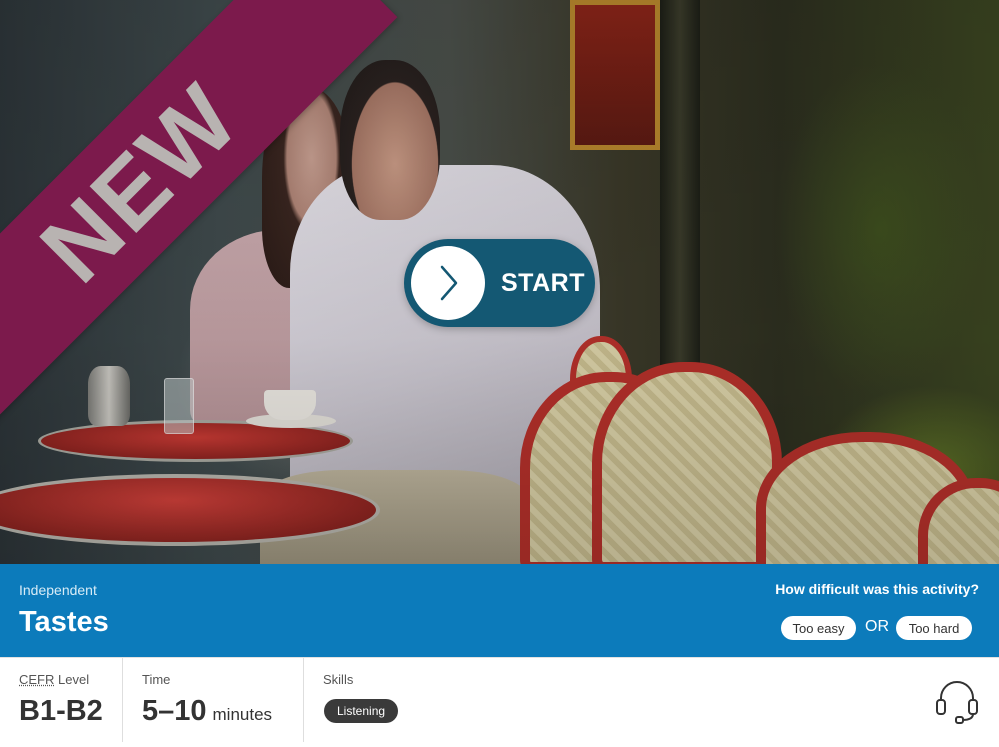 The image size is (999, 747). I want to click on time-value: 5–10 minutes, so click(207, 711).